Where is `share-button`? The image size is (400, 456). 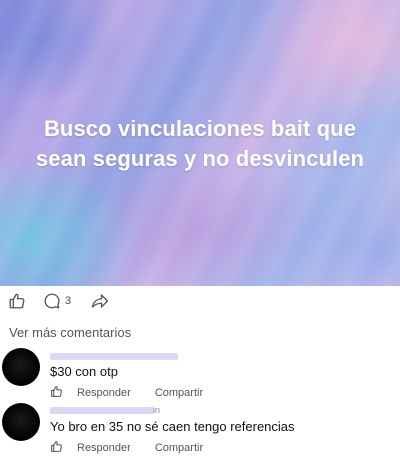 share-button is located at coordinates (100, 301).